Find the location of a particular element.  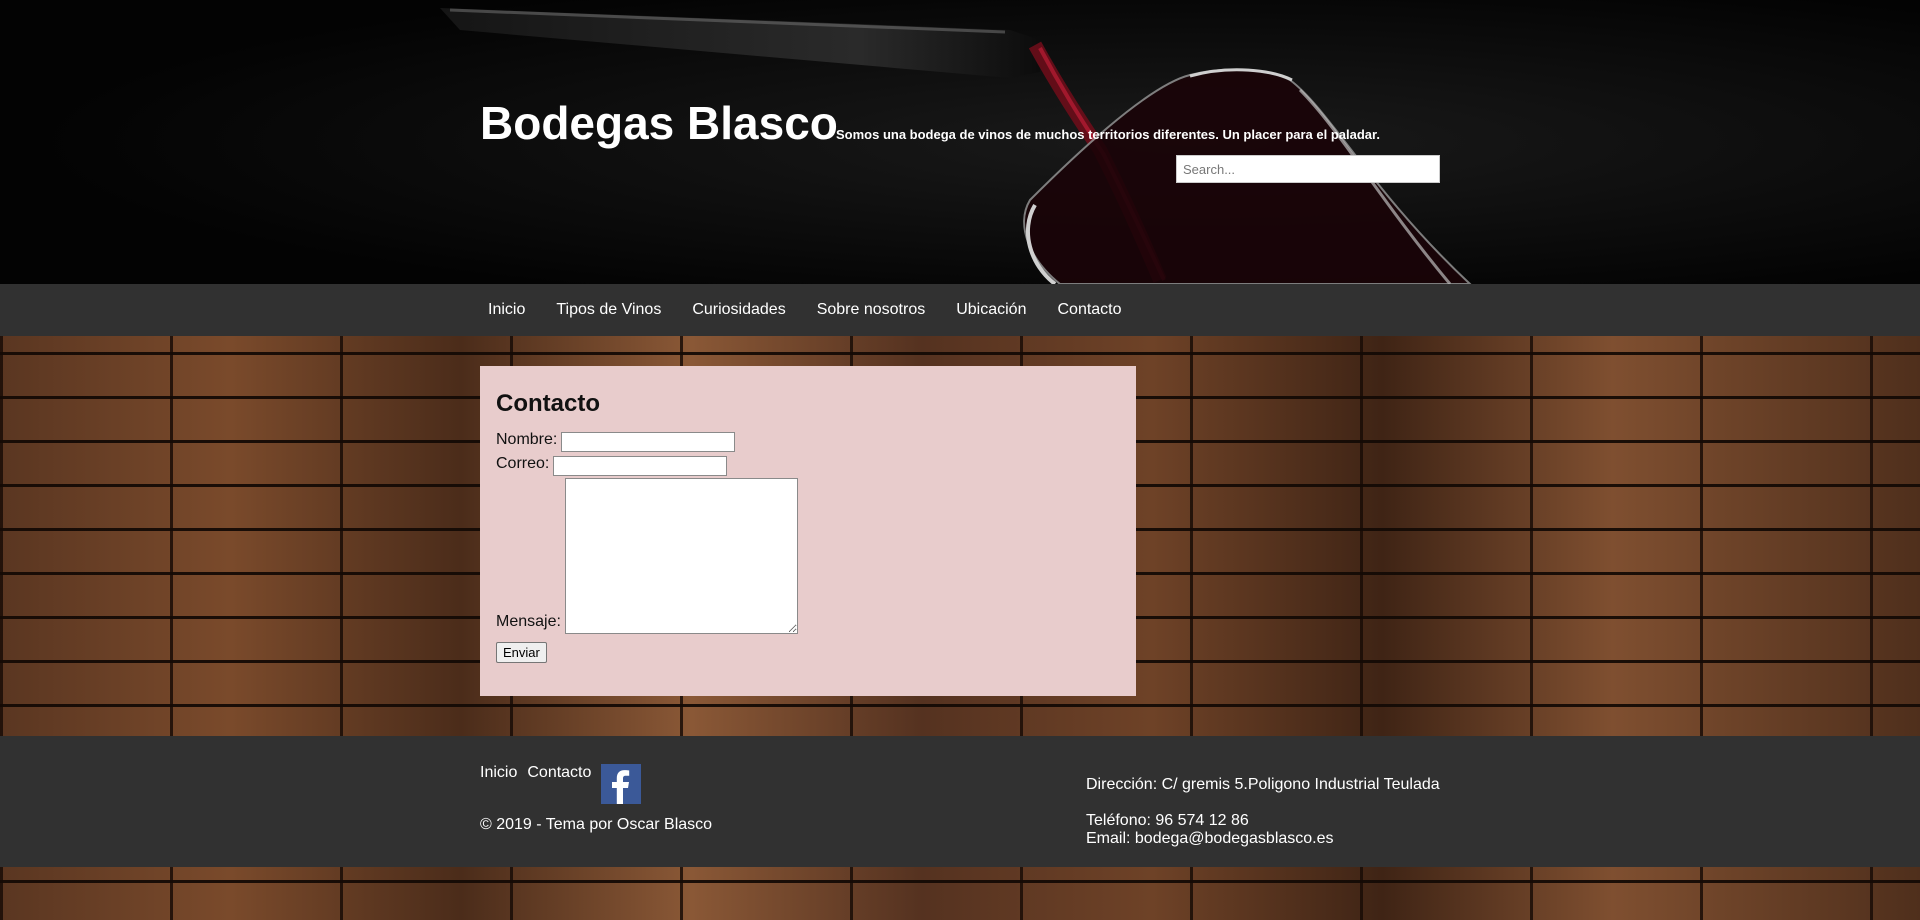

nav-item-ubicacion: Ubicación is located at coordinates (991, 310).